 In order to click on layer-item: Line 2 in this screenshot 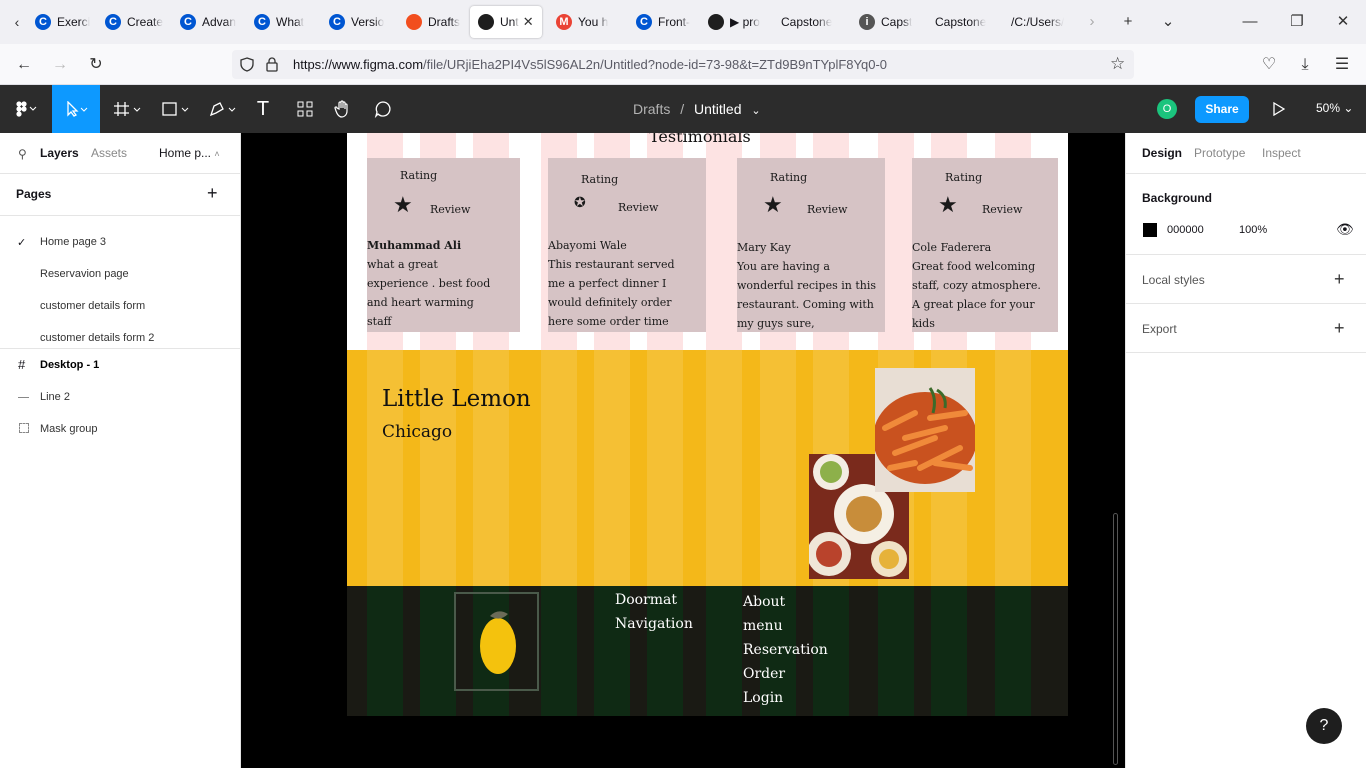, I will do `click(55, 397)`.